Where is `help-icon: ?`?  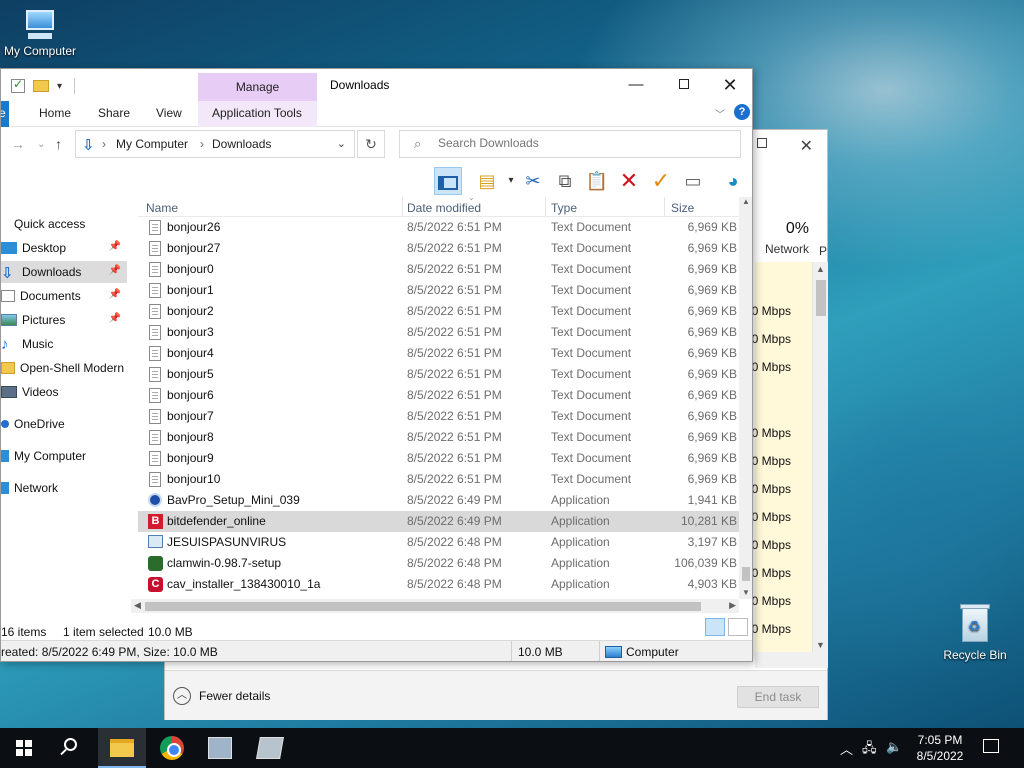 help-icon: ? is located at coordinates (742, 112).